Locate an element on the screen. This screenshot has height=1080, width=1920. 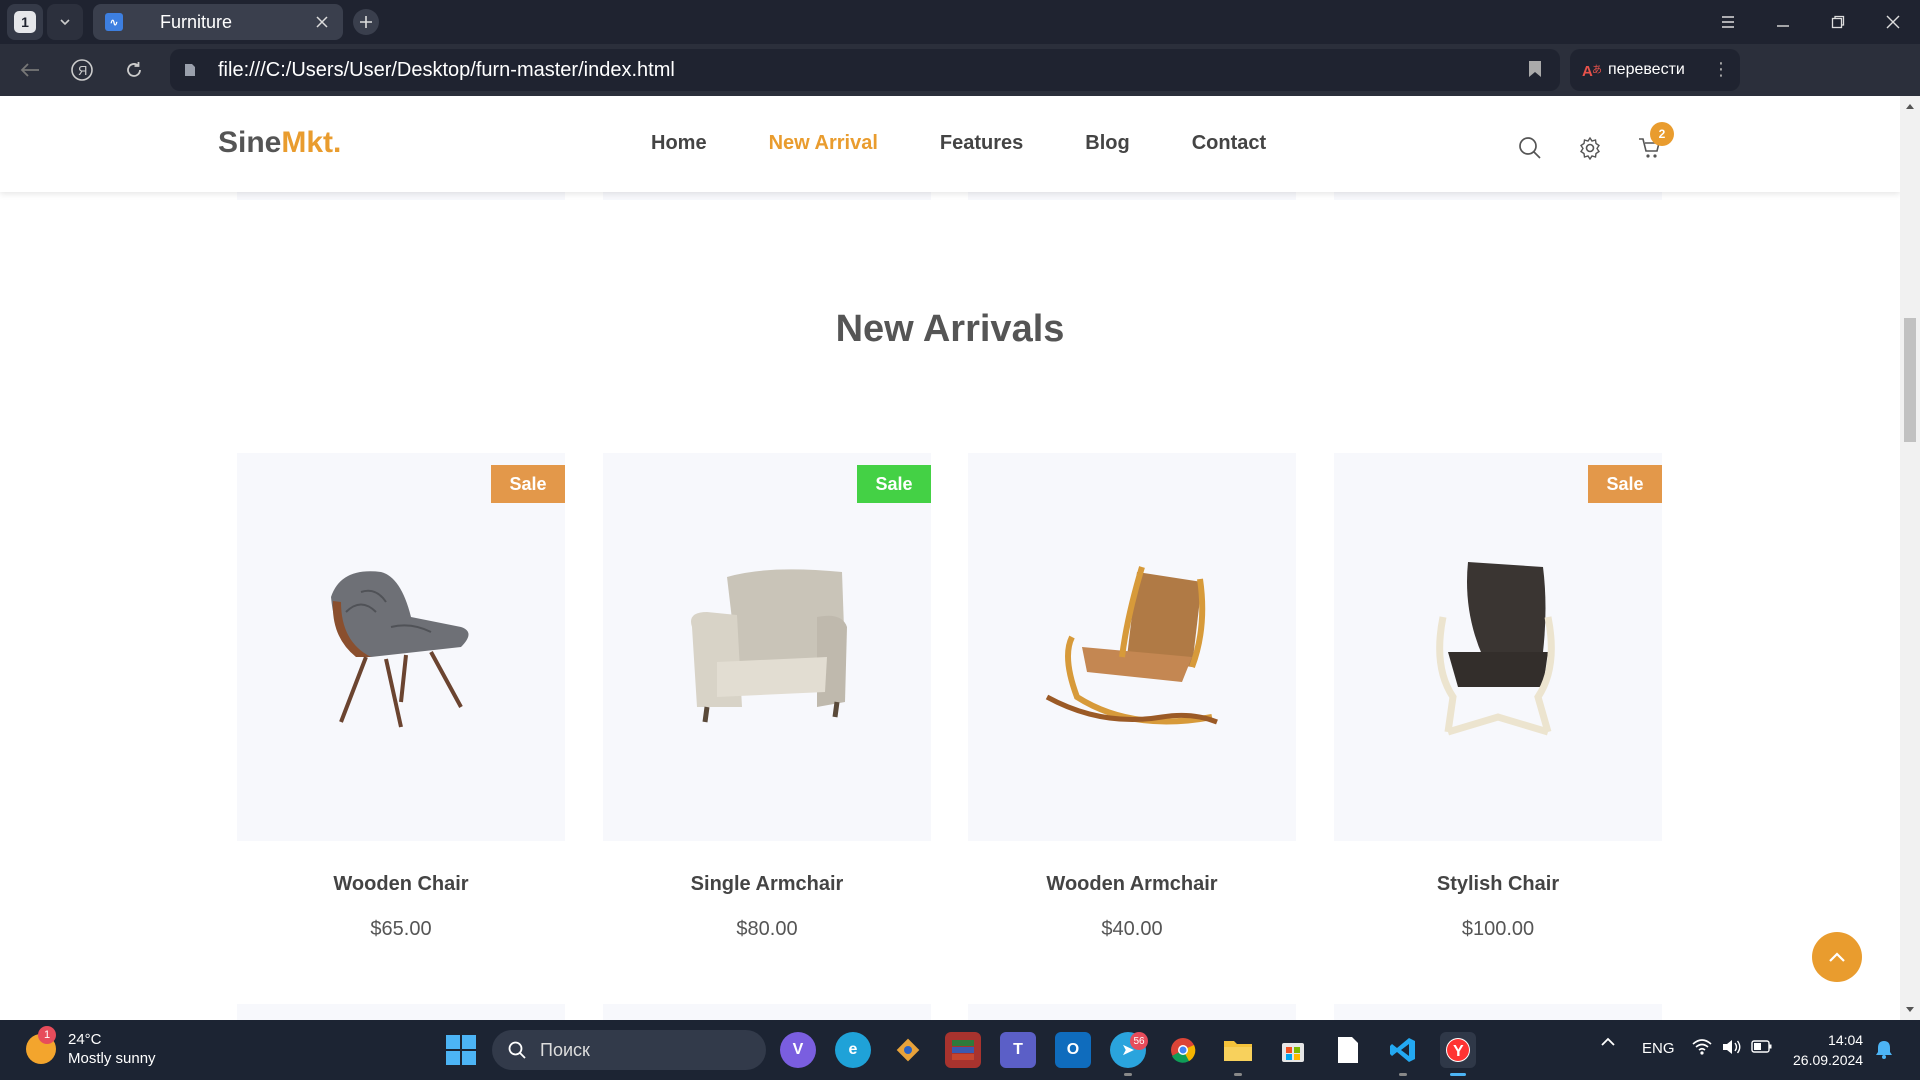
language-indicator: ENG is located at coordinates (1658, 1048).